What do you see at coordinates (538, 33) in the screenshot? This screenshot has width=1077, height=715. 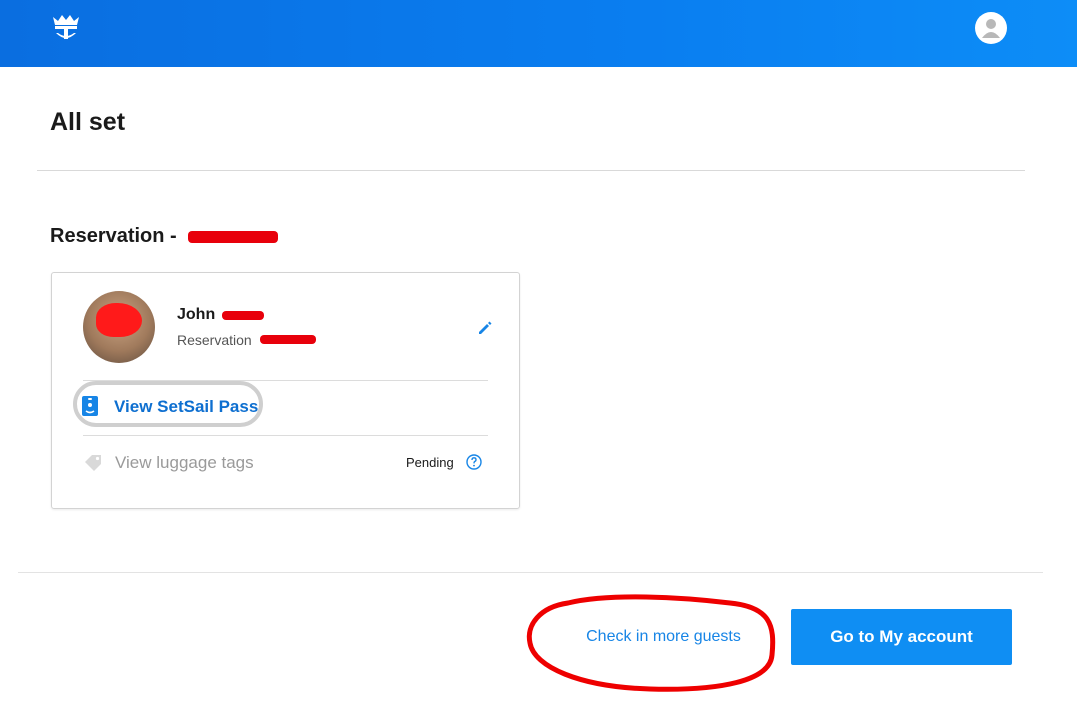 I see `top-navigation-bar` at bounding box center [538, 33].